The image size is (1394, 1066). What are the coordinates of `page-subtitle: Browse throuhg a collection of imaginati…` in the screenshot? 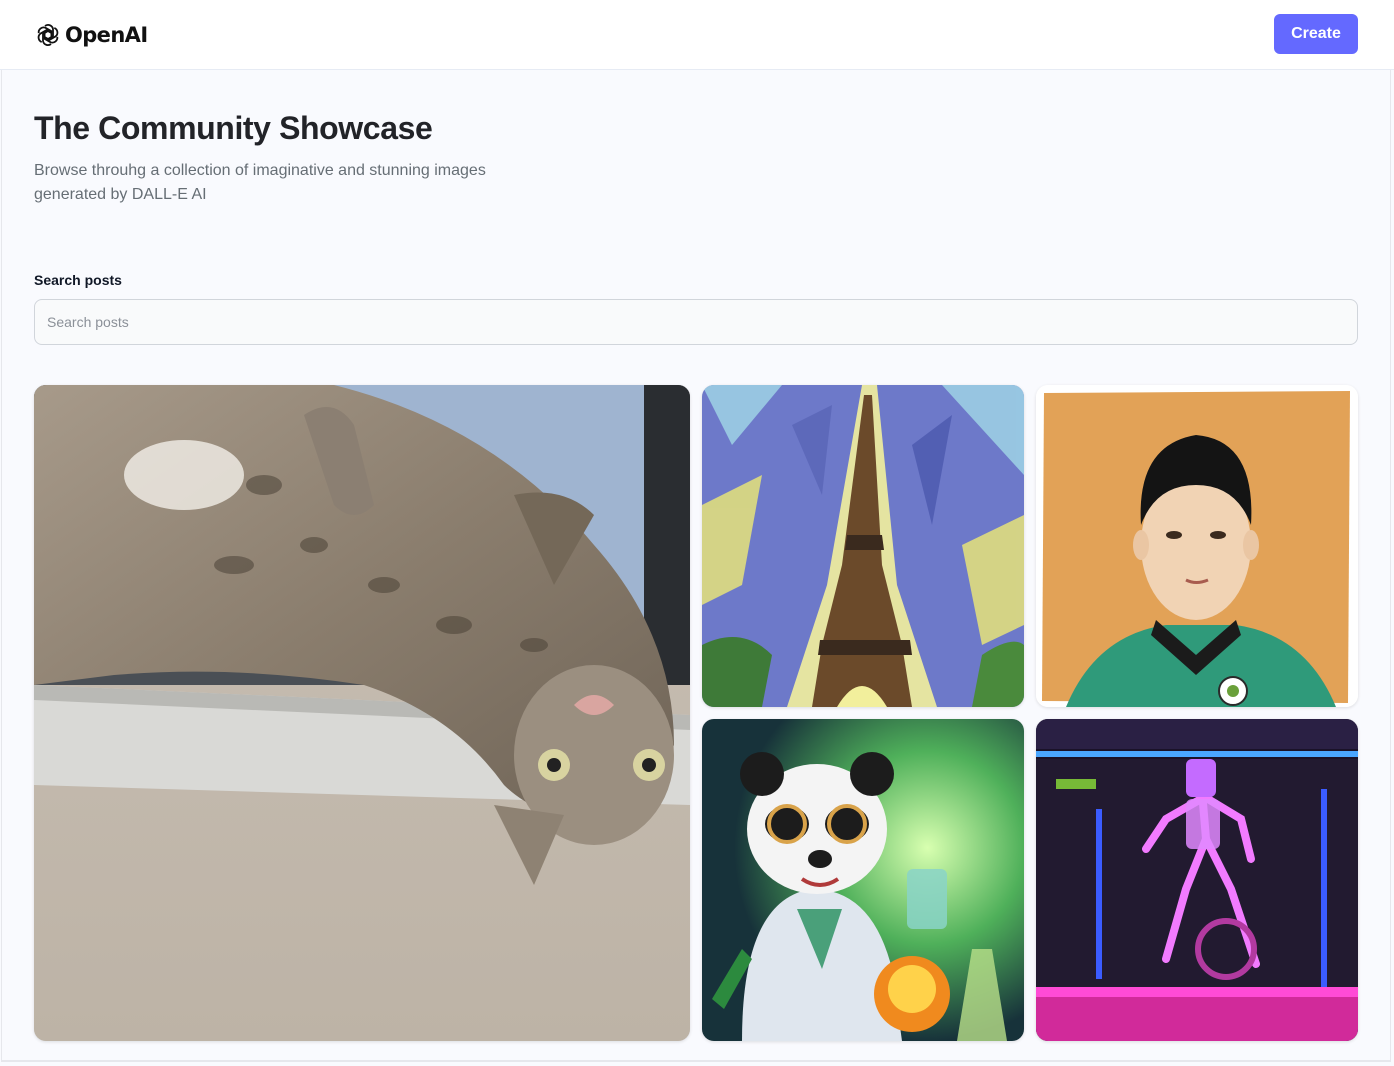 It's located at (260, 182).